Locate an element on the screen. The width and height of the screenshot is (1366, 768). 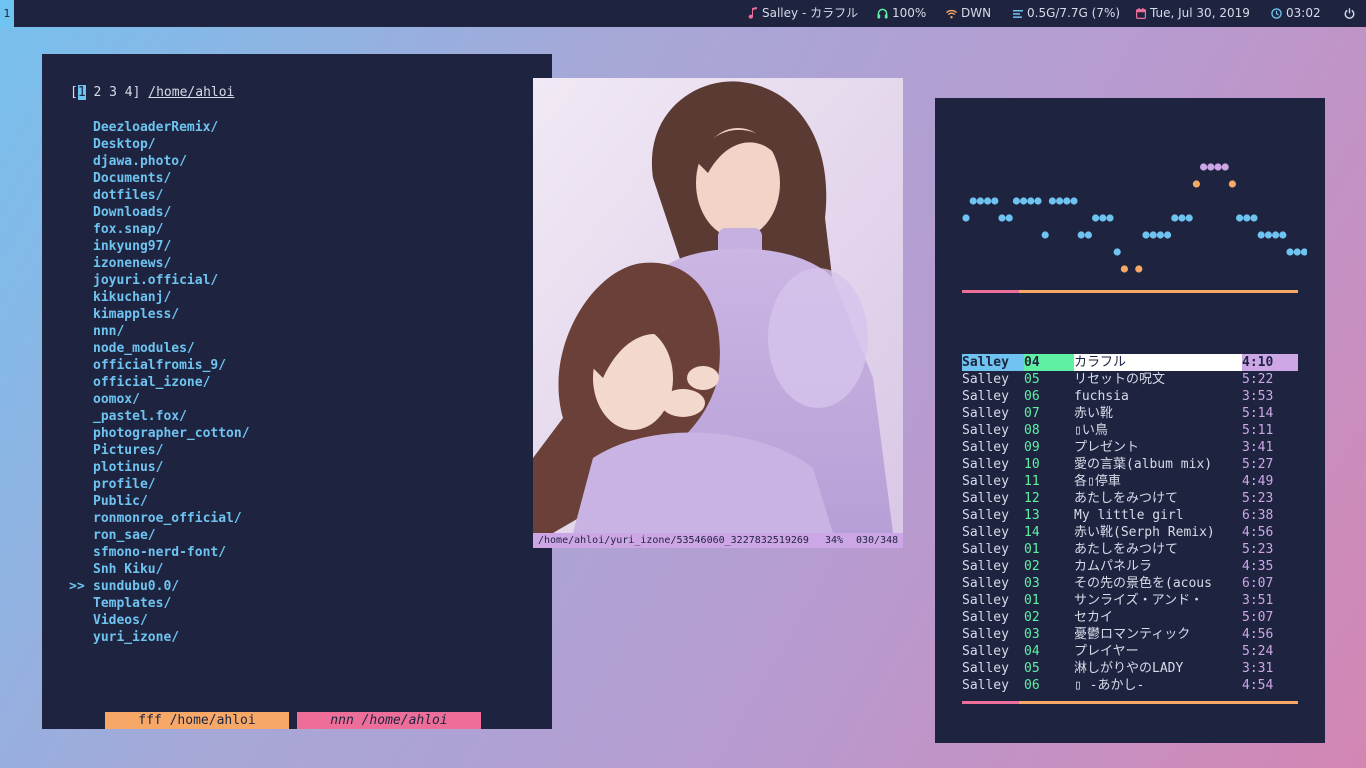
directory-item: yuri_izone/ is located at coordinates (171, 637).